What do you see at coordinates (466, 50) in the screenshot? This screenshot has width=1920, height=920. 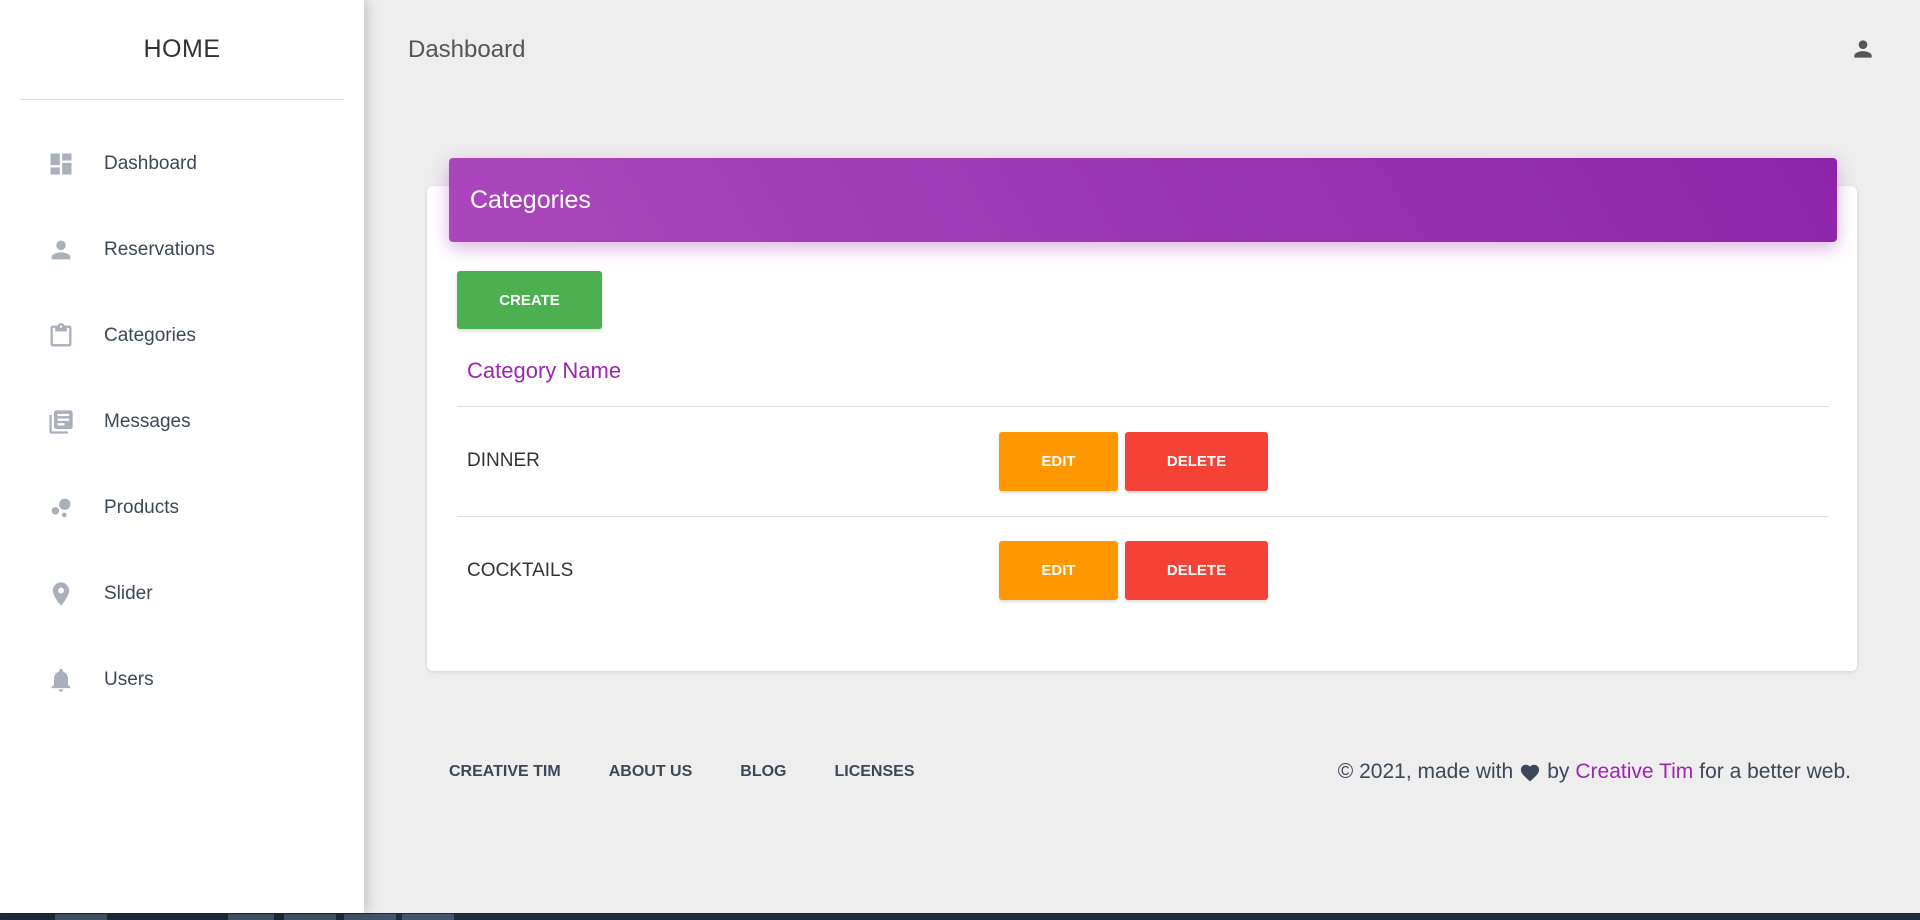 I see `page-title: Dashboard` at bounding box center [466, 50].